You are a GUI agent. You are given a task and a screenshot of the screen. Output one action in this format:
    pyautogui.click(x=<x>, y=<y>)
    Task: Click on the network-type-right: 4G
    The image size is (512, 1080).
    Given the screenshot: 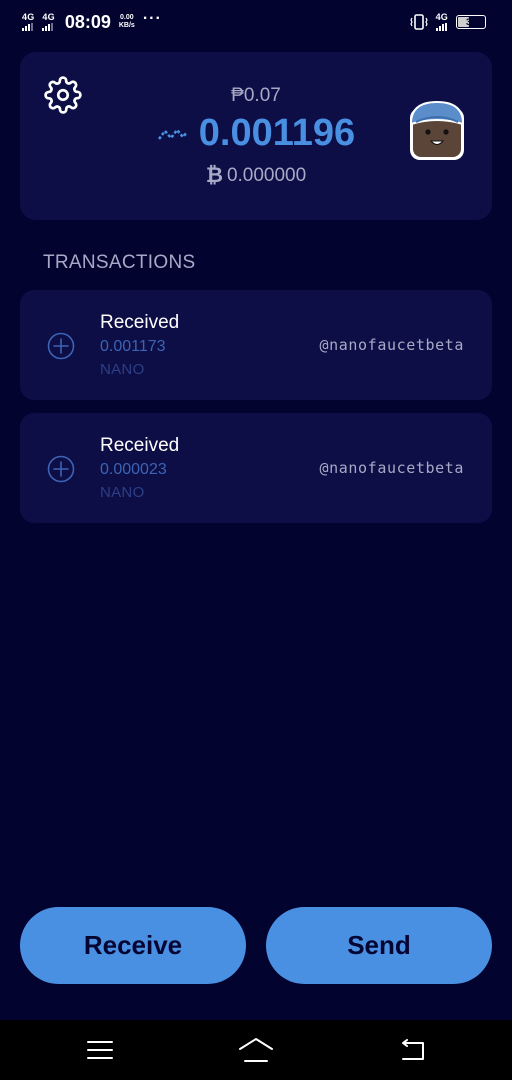 What is the action you would take?
    pyautogui.click(x=441, y=17)
    